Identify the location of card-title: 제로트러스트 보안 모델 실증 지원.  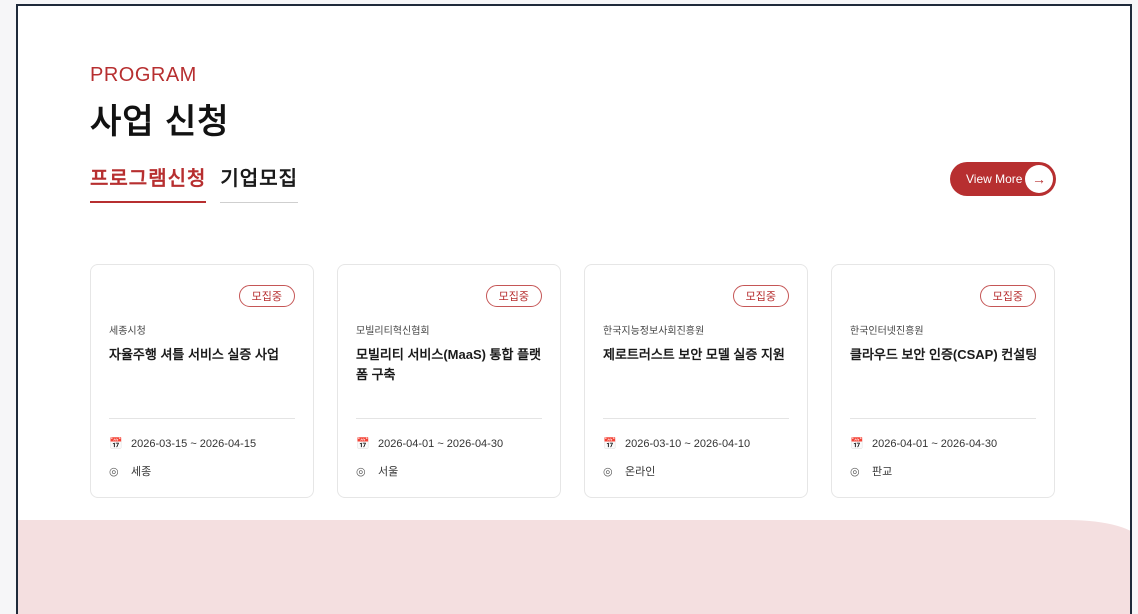
(698, 355).